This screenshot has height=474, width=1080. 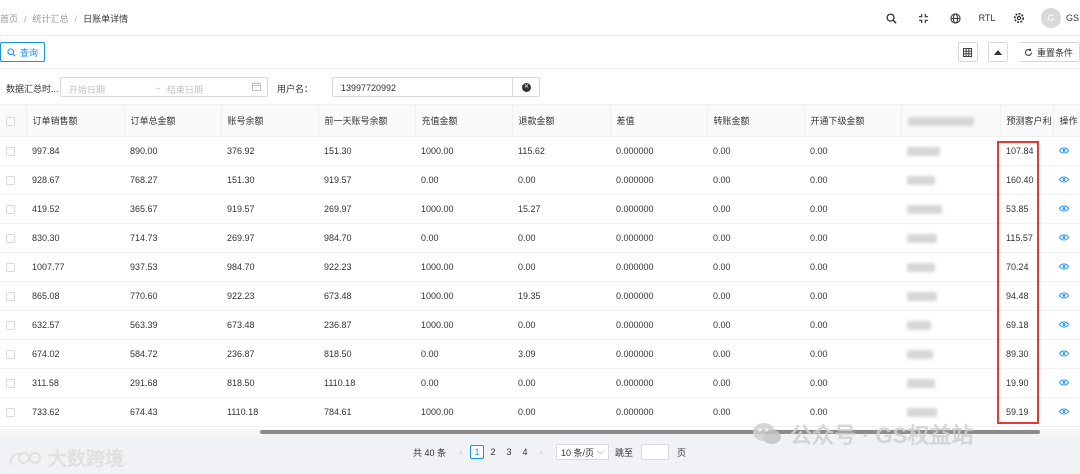 I want to click on table-cell: 236.87, so click(x=366, y=325).